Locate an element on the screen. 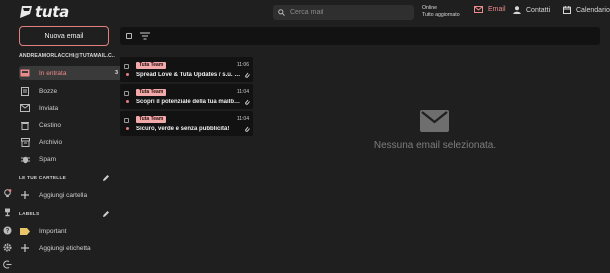 This screenshot has height=273, width=610. labels-heading: LABELS is located at coordinates (29, 214).